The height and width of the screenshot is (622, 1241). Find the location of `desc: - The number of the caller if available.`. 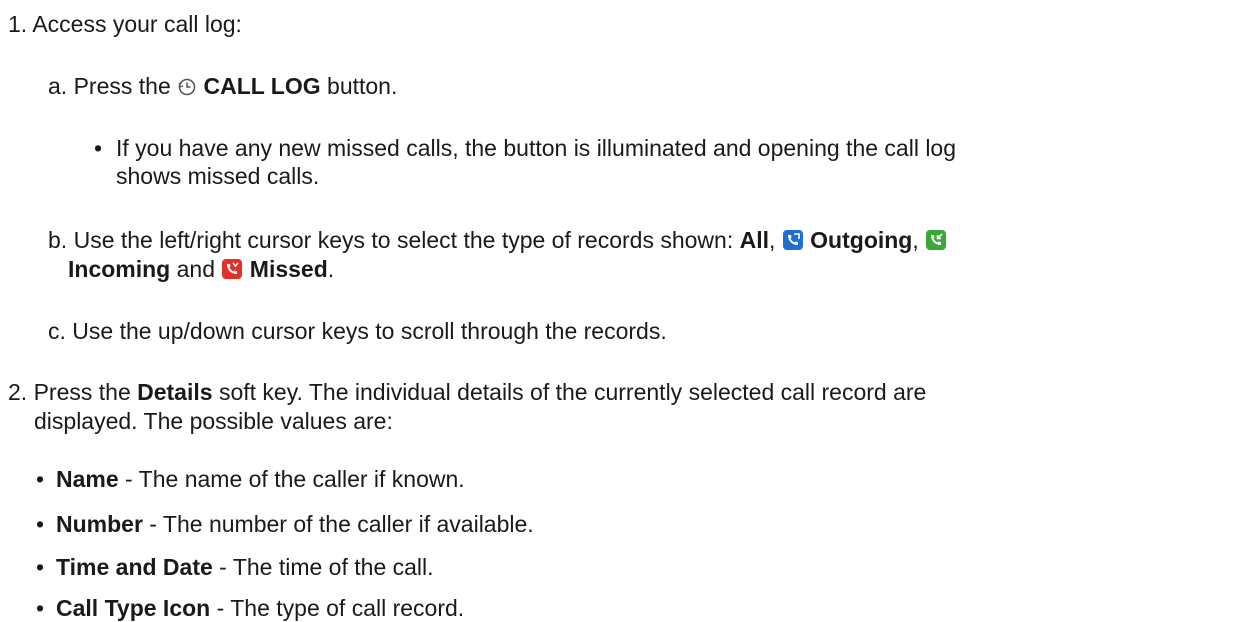

desc: - The number of the caller if available. is located at coordinates (338, 524).